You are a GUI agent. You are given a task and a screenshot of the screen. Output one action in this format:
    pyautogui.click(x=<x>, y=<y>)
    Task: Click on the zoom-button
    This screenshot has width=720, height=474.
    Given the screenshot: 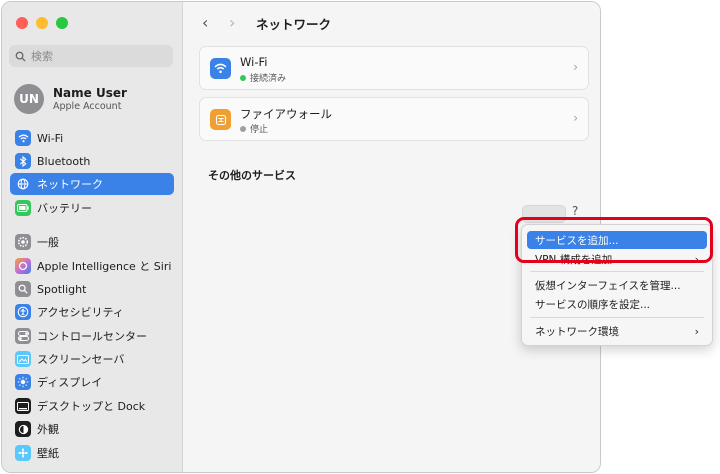 What is the action you would take?
    pyautogui.click(x=62, y=23)
    